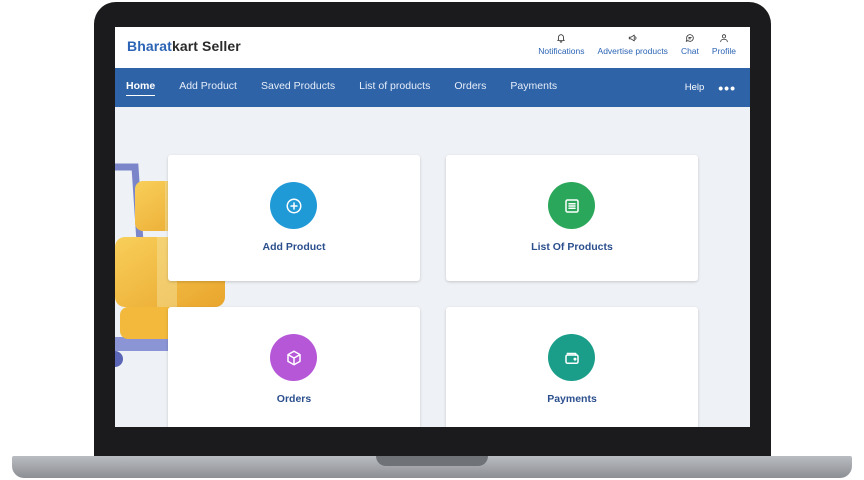 The height and width of the screenshot is (480, 864). Describe the element at coordinates (695, 87) in the screenshot. I see `help-link: Help` at that location.